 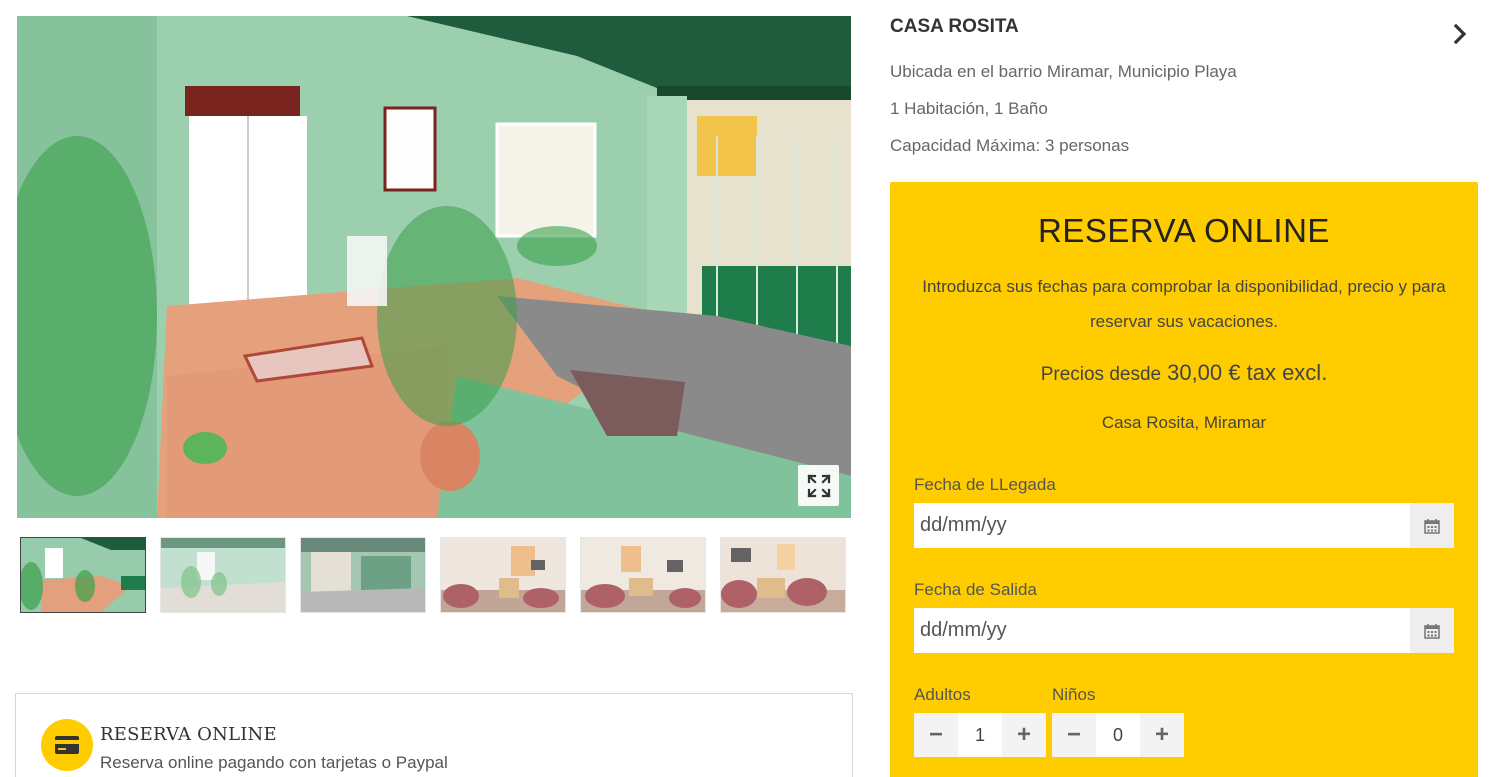 What do you see at coordinates (223, 575) in the screenshot?
I see `thumbnail-porch-side` at bounding box center [223, 575].